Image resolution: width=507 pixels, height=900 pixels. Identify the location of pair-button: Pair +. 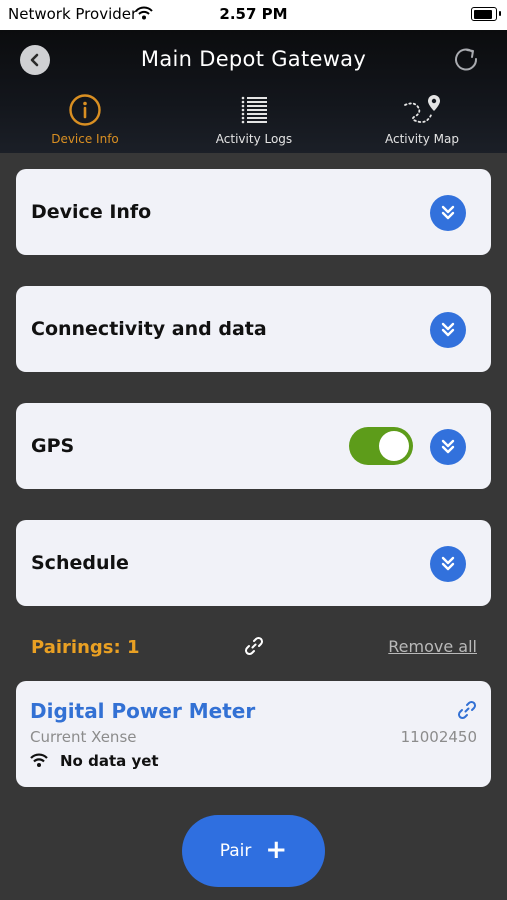
(253, 851).